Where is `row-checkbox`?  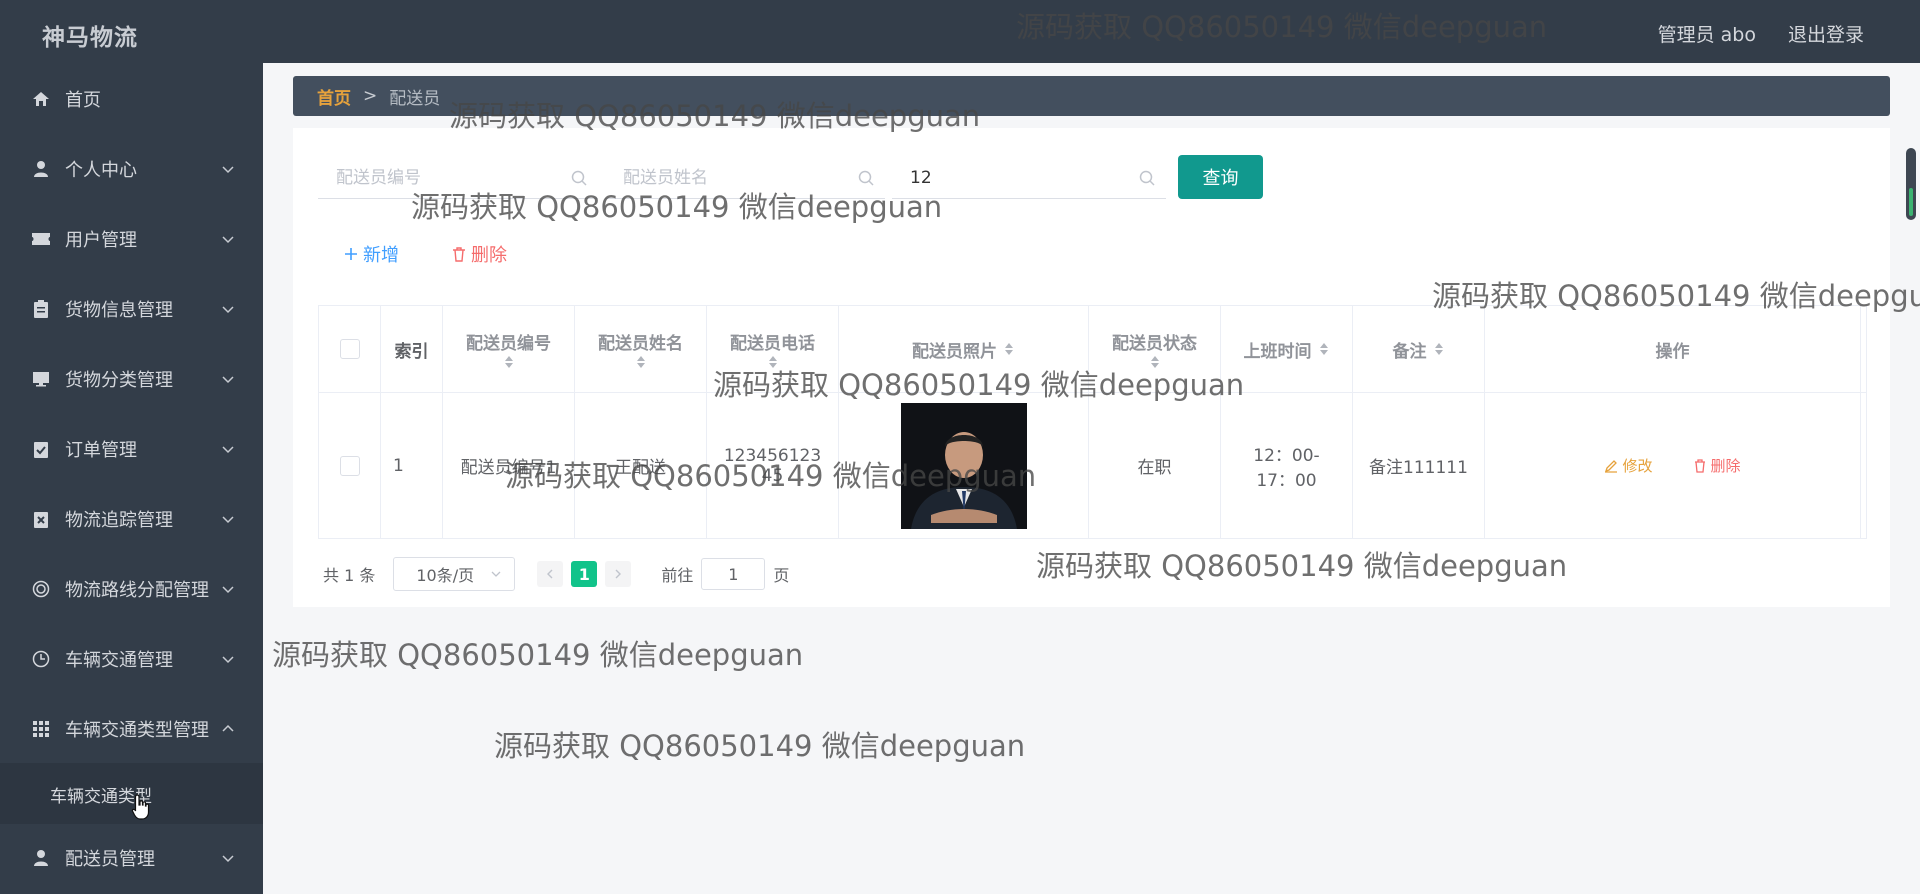 row-checkbox is located at coordinates (349, 465).